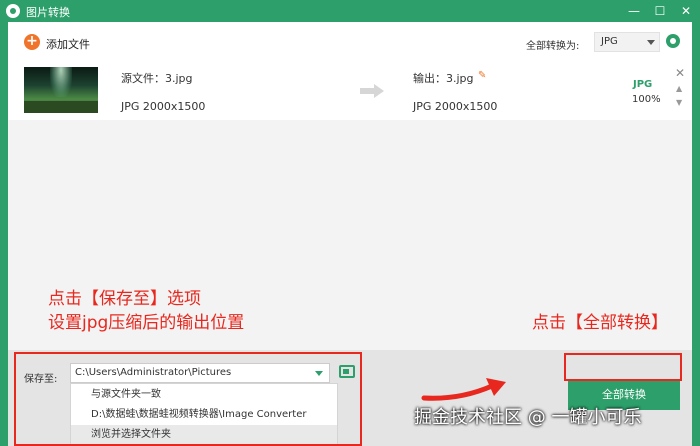 This screenshot has height=446, width=700. Describe the element at coordinates (623, 367) in the screenshot. I see `highlight-convert-box` at that location.